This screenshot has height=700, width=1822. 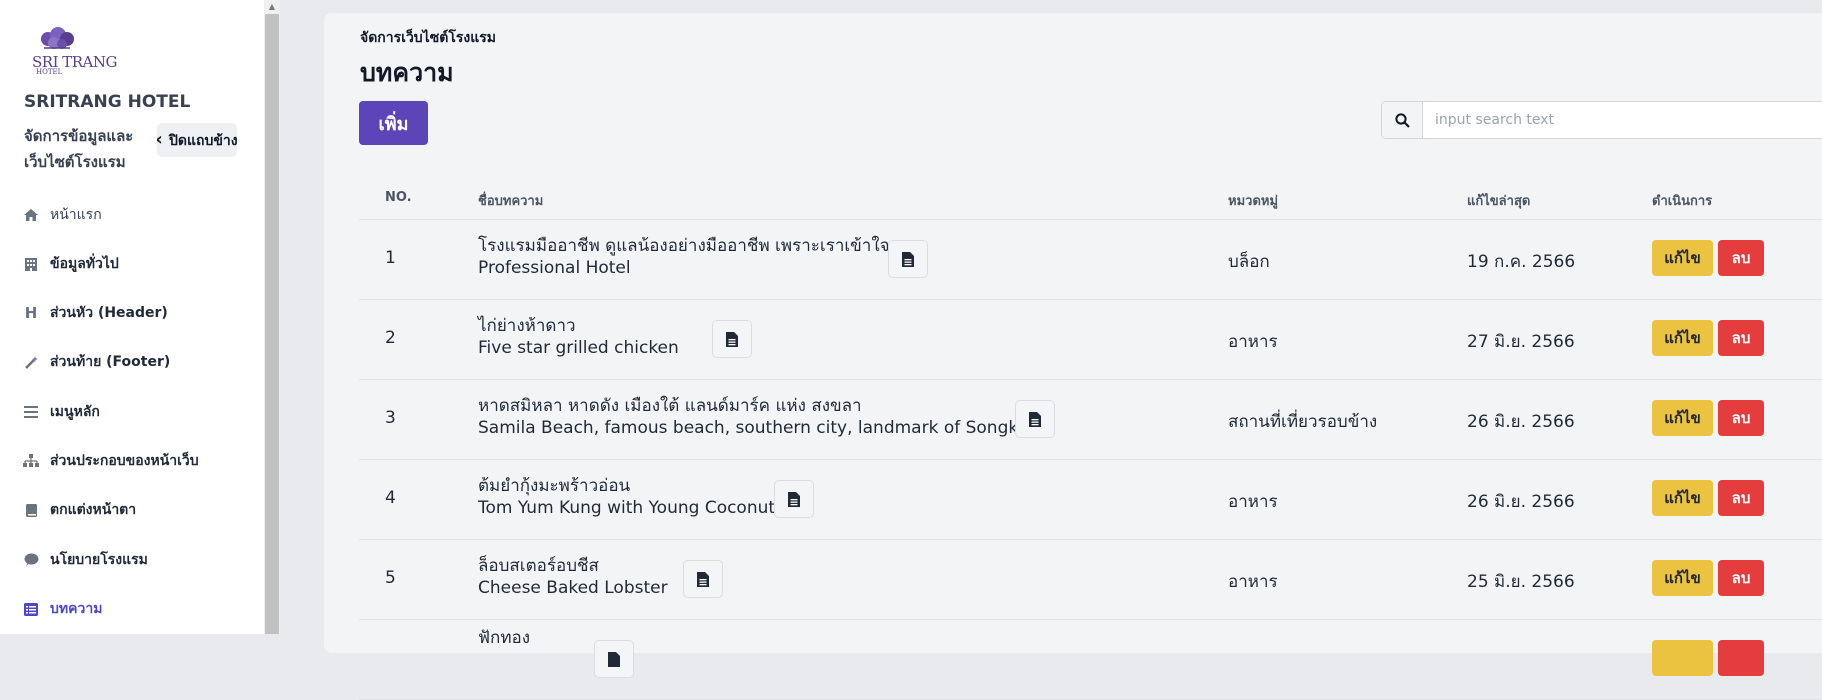 I want to click on sidebar-item-articles: บทความ, so click(x=142, y=609).